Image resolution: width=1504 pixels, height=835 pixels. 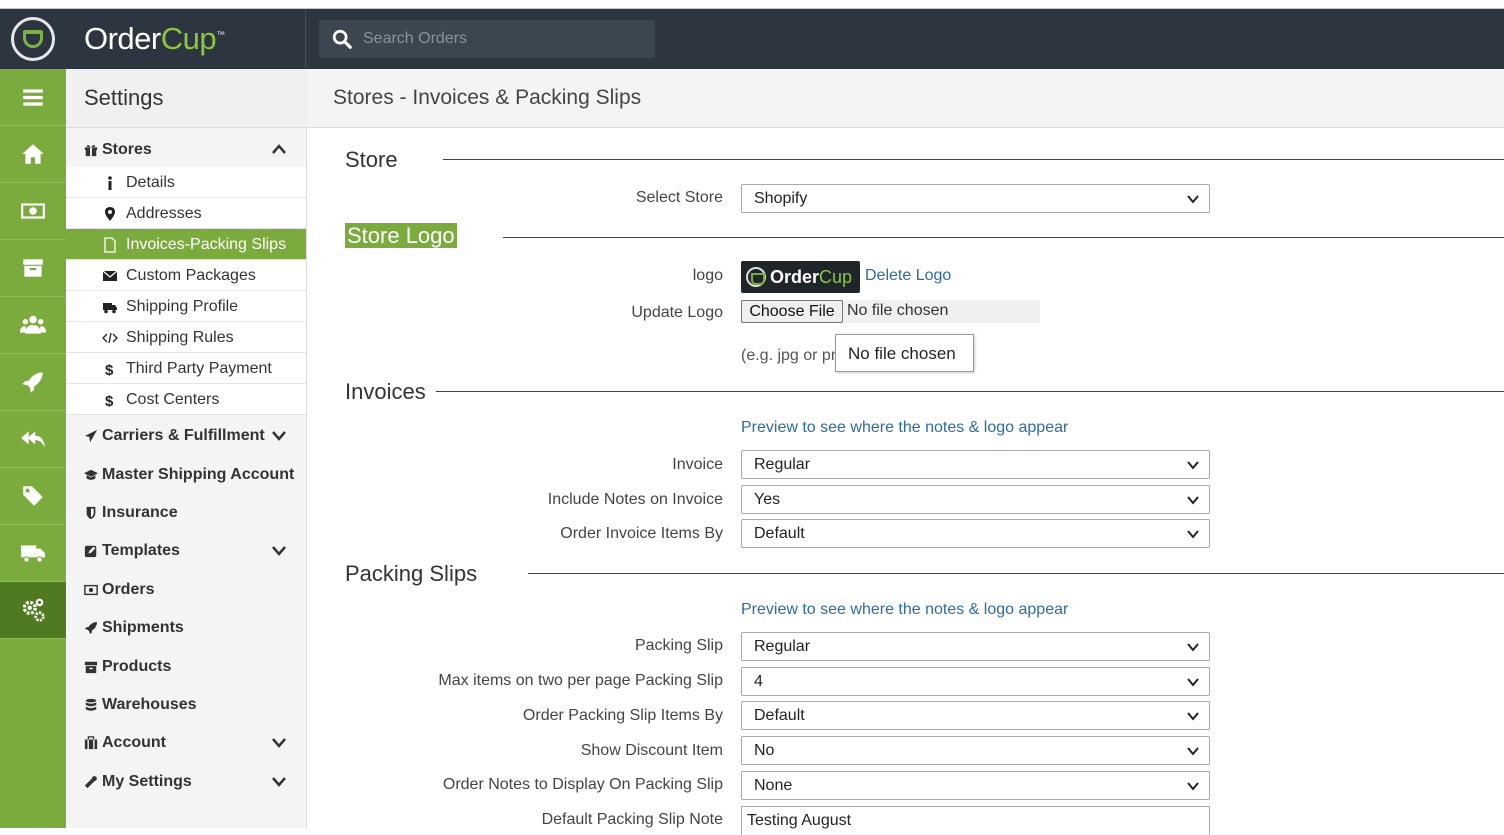 I want to click on app-header: OrderCup™, so click(x=752, y=39).